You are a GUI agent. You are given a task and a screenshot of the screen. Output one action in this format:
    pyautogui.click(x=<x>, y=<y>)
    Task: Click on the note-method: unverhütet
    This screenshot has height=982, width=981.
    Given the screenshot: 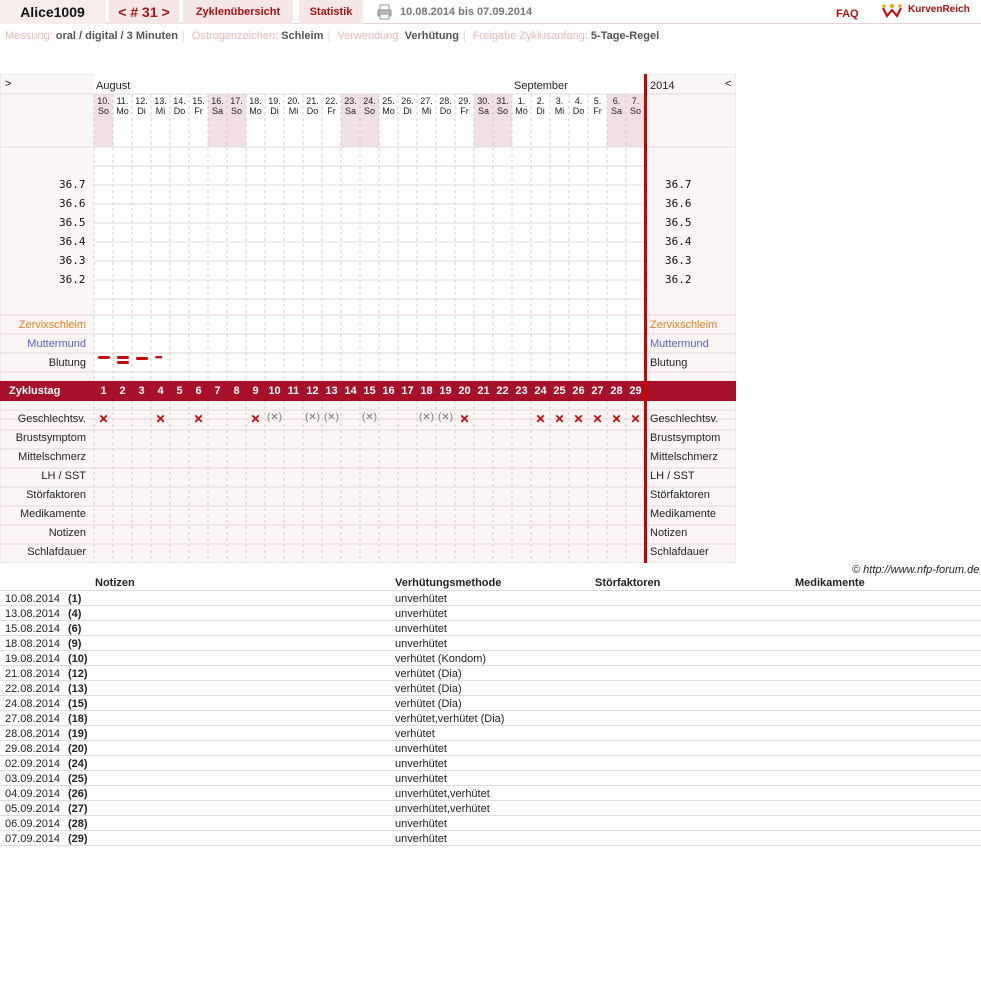 What is the action you would take?
    pyautogui.click(x=421, y=839)
    